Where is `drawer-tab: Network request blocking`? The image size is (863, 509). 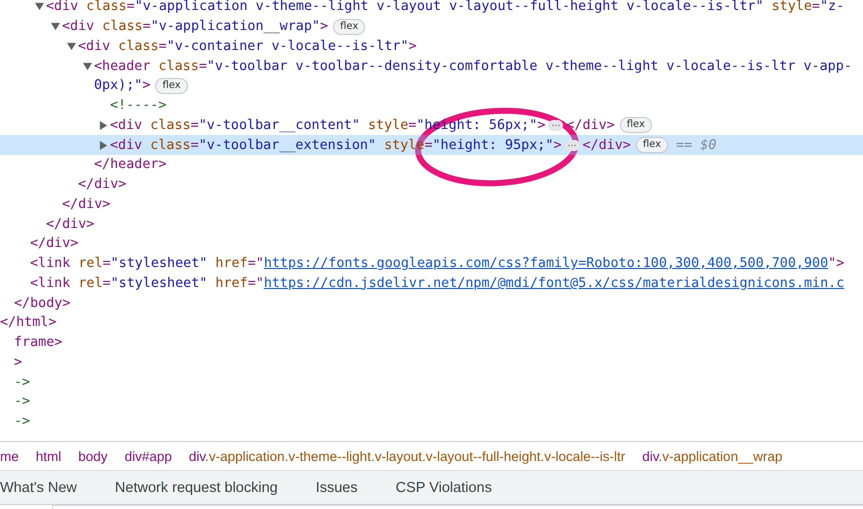 drawer-tab: Network request blocking is located at coordinates (196, 488).